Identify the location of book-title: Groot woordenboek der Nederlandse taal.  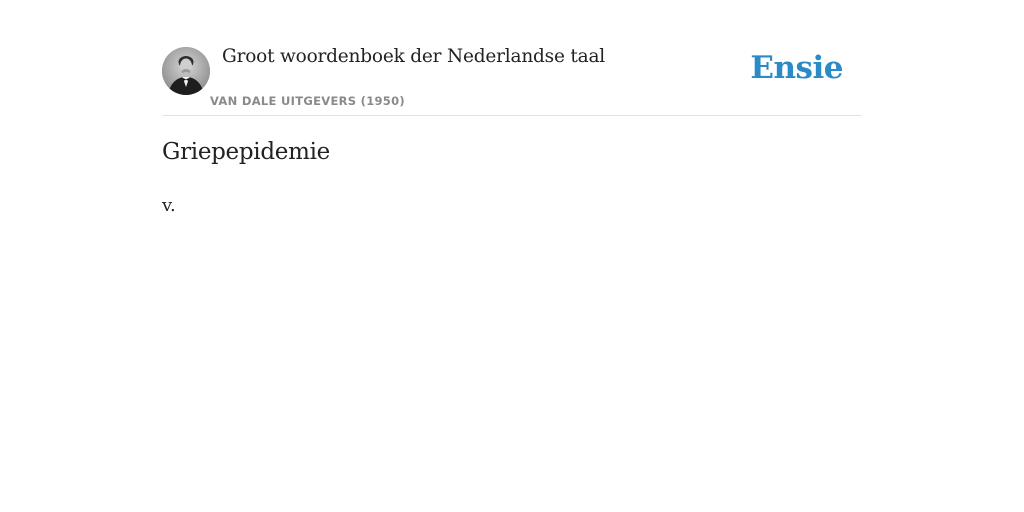
(413, 56).